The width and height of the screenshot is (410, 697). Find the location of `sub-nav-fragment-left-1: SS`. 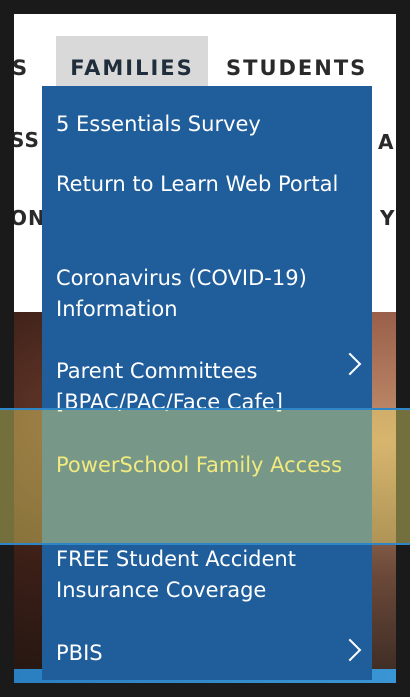

sub-nav-fragment-left-1: SS is located at coordinates (27, 140).